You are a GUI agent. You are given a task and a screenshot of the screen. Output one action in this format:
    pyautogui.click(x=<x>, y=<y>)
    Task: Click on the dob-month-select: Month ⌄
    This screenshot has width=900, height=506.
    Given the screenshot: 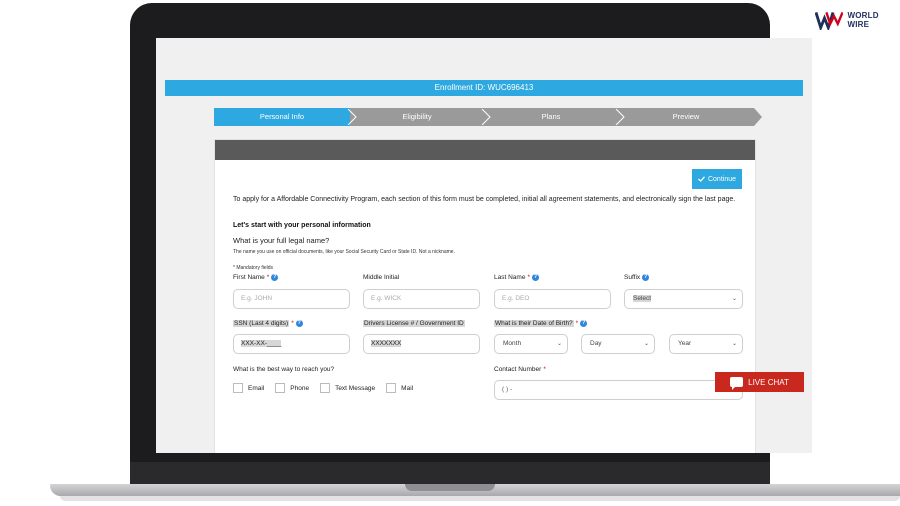 What is the action you would take?
    pyautogui.click(x=531, y=344)
    